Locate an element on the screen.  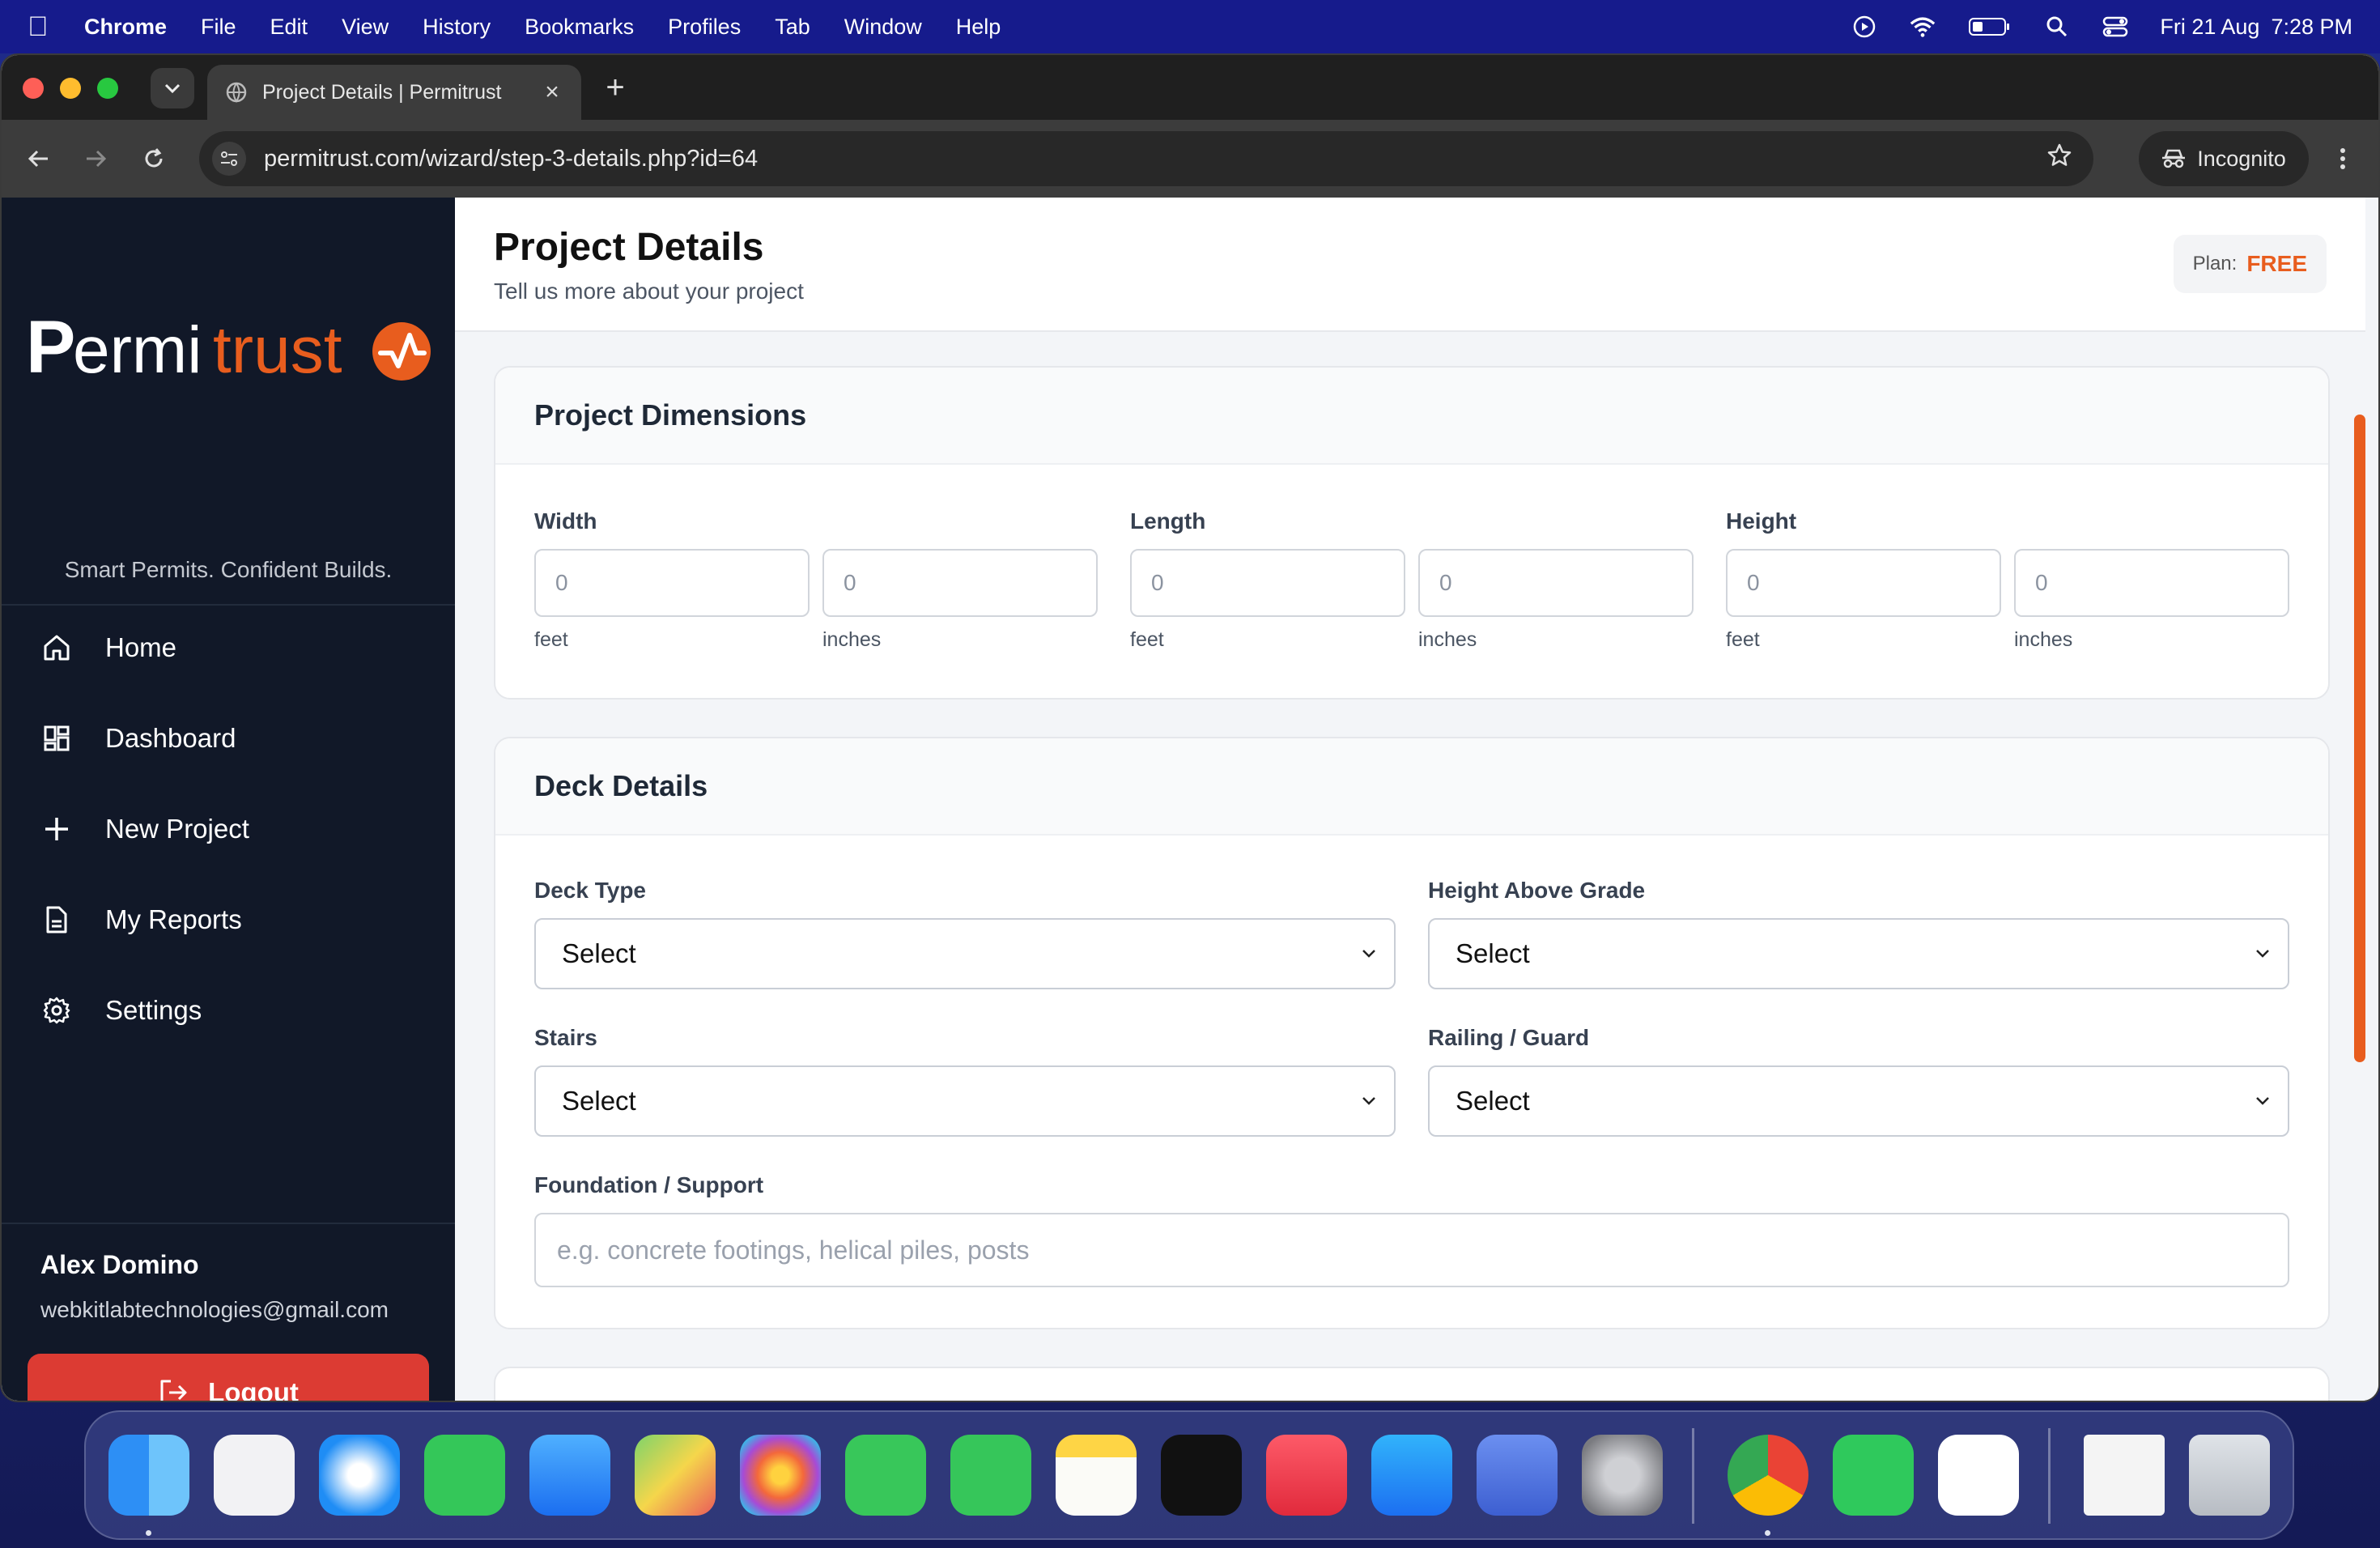
site-info-icon is located at coordinates (229, 159).